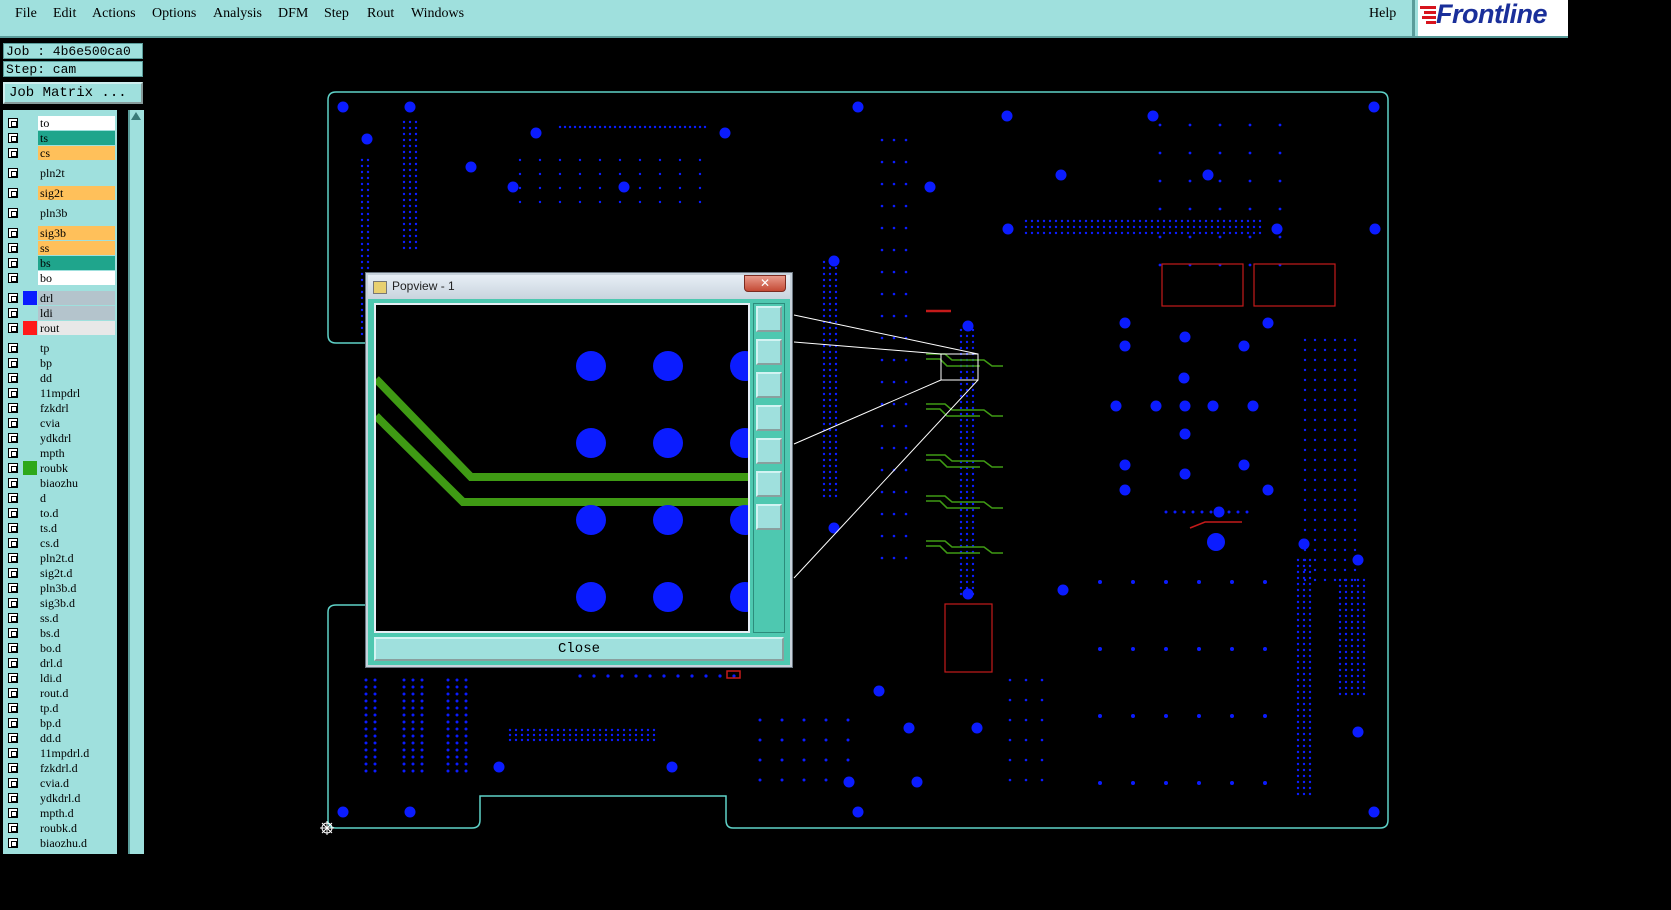 The width and height of the screenshot is (1671, 910). Describe the element at coordinates (64, 14) in the screenshot. I see `menu-edit: Edit` at that location.